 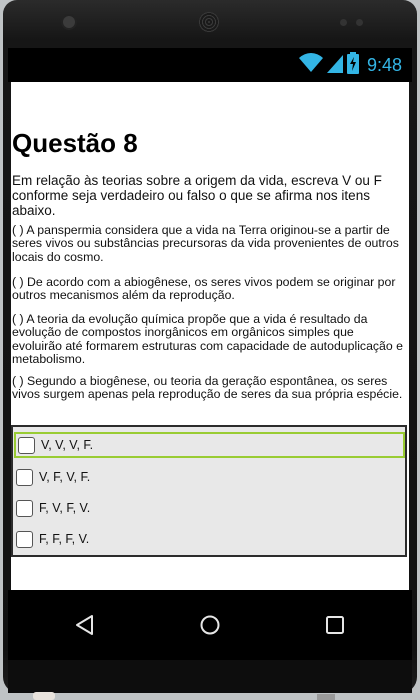 What do you see at coordinates (335, 627) in the screenshot?
I see `recents-icon` at bounding box center [335, 627].